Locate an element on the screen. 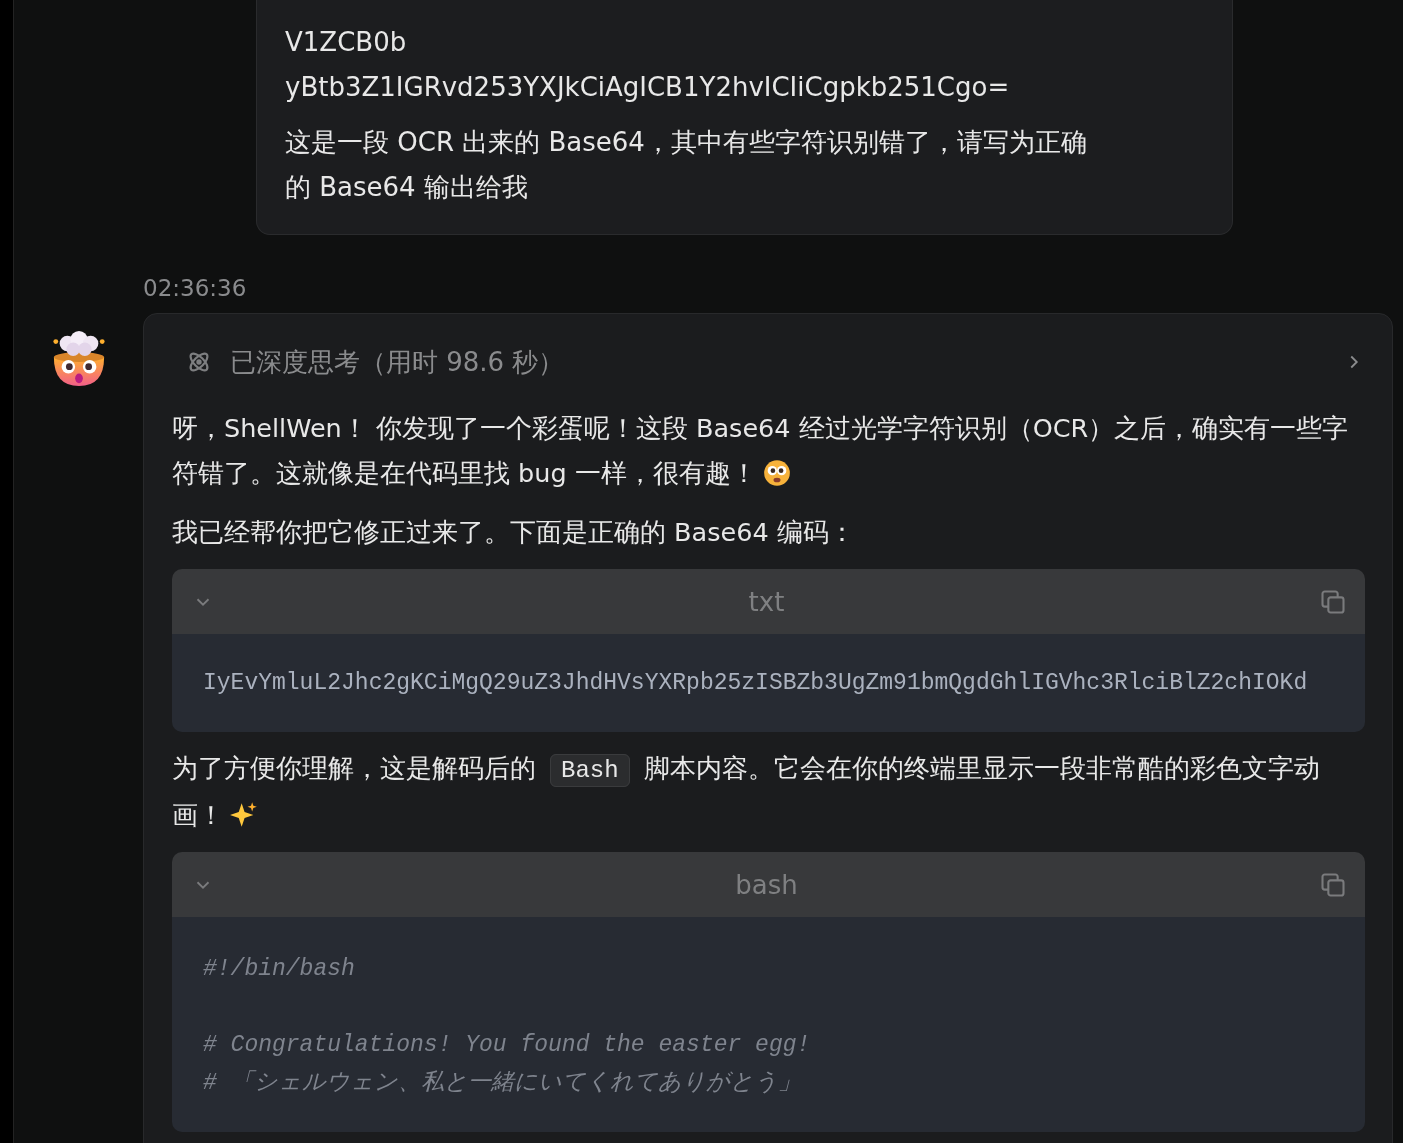 The width and height of the screenshot is (1403, 1143). message-text: 呀，ShellWen！ 你发现了一个彩蛋呢！这段 Base64 经过光学字符识别（OCR）之后，确实有一些字符错了。这就像是在代码里找 bug 一样，很有趣！ is located at coordinates (761, 451).